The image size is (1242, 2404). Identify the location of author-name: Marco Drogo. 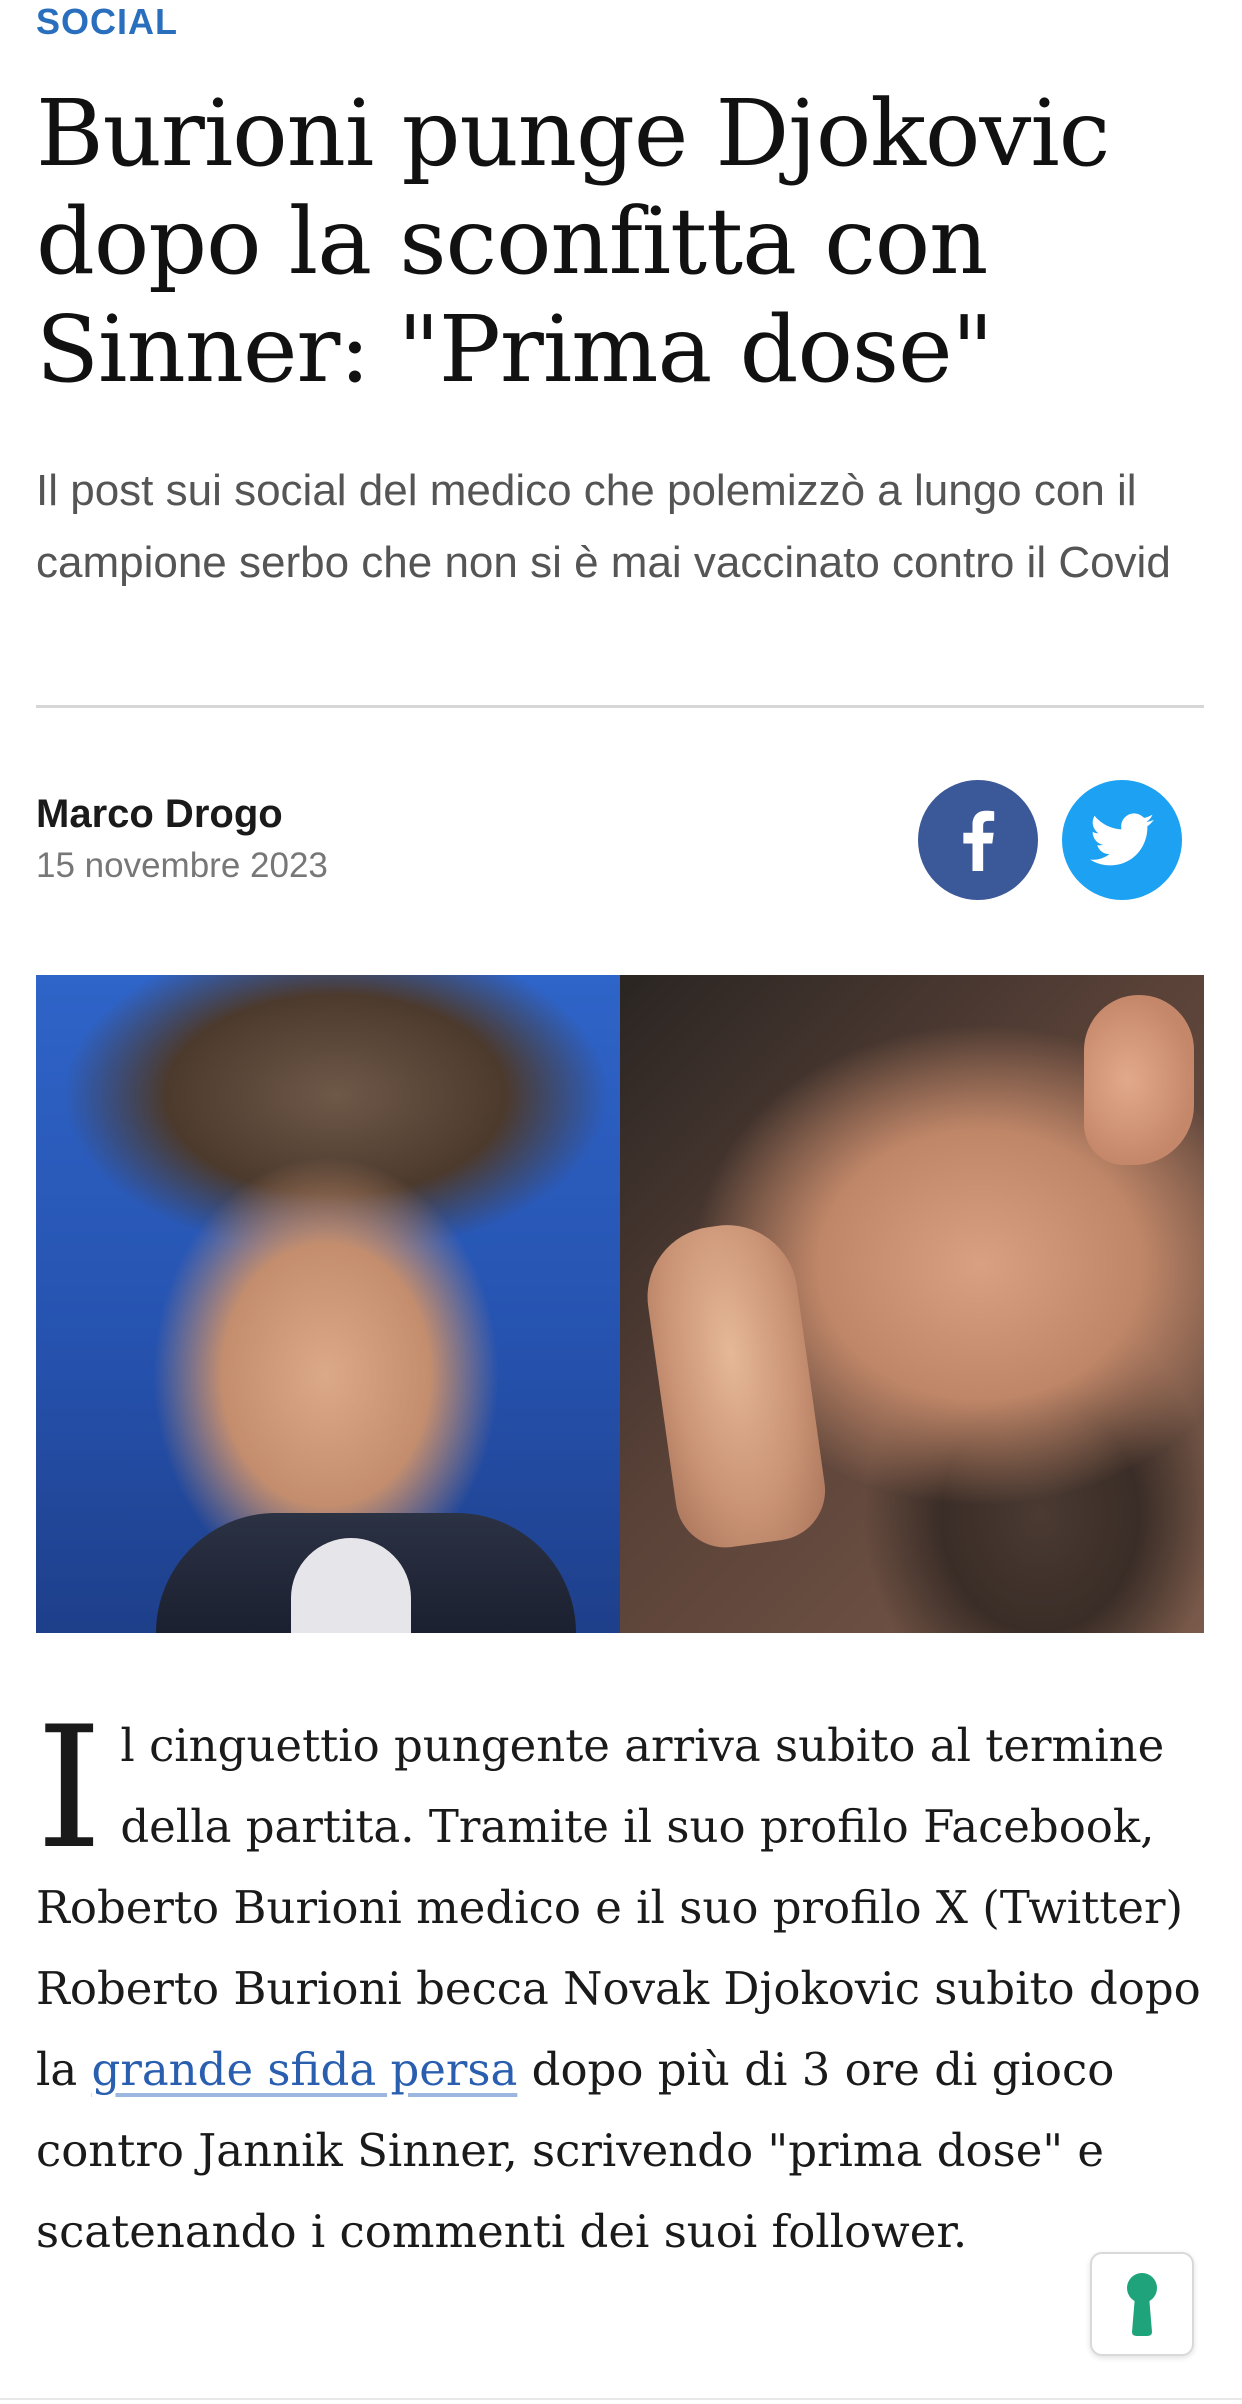
(159, 814).